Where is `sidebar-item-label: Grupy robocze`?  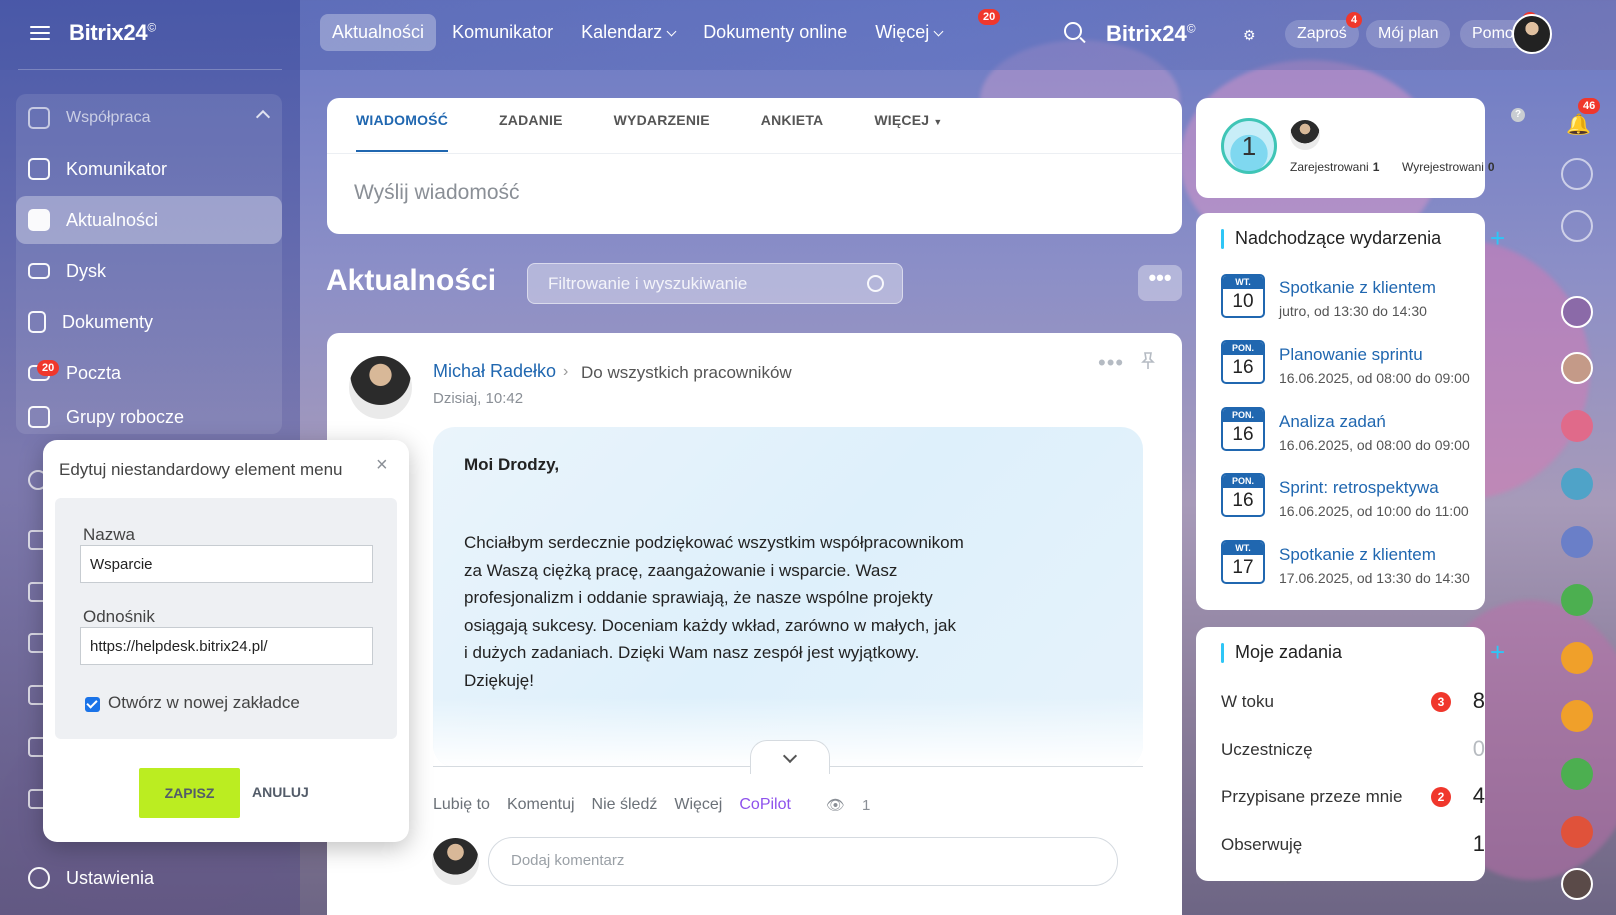
sidebar-item-label: Grupy robocze is located at coordinates (125, 416).